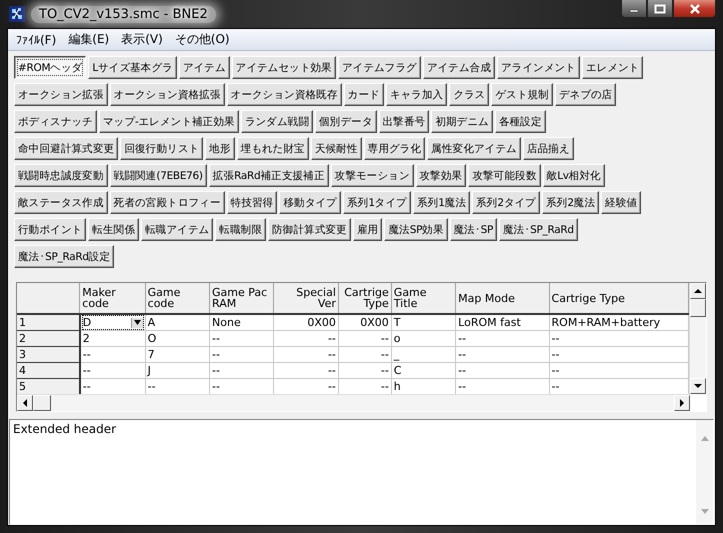 The height and width of the screenshot is (533, 723). Describe the element at coordinates (142, 39) in the screenshot. I see `menu-item: 表示(V)` at that location.